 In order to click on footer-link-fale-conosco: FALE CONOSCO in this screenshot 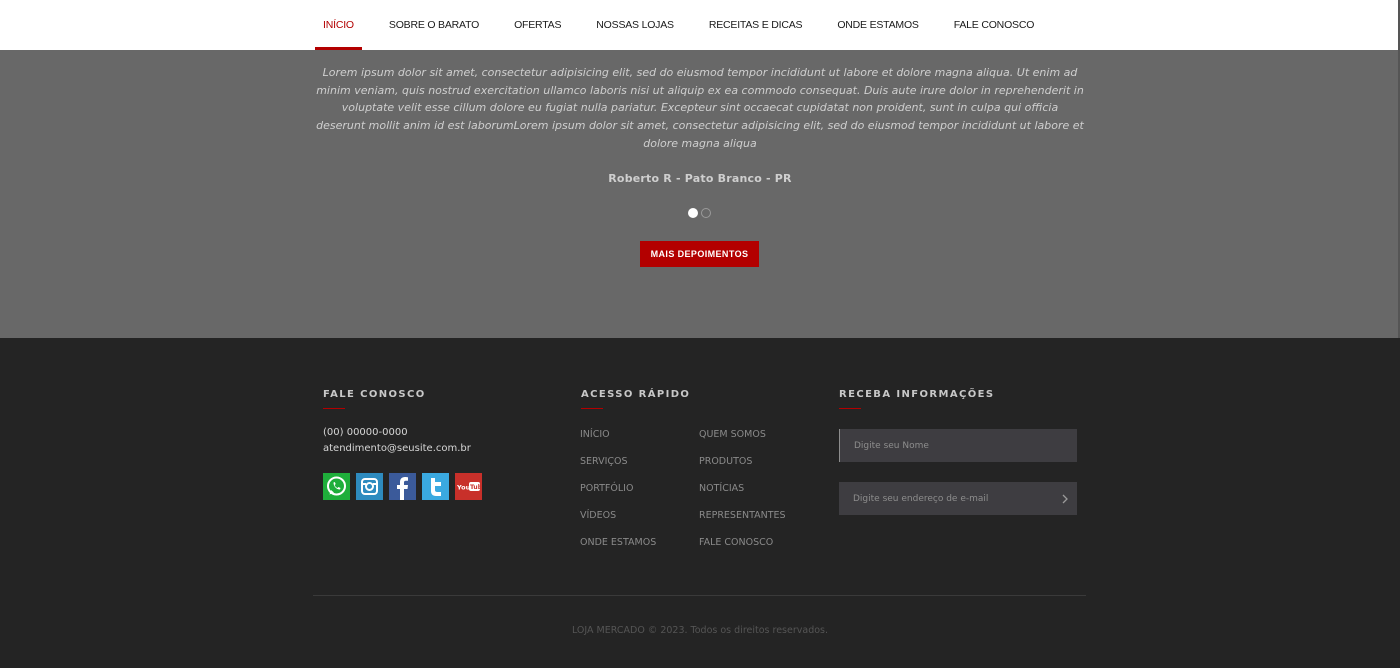, I will do `click(754, 543)`.